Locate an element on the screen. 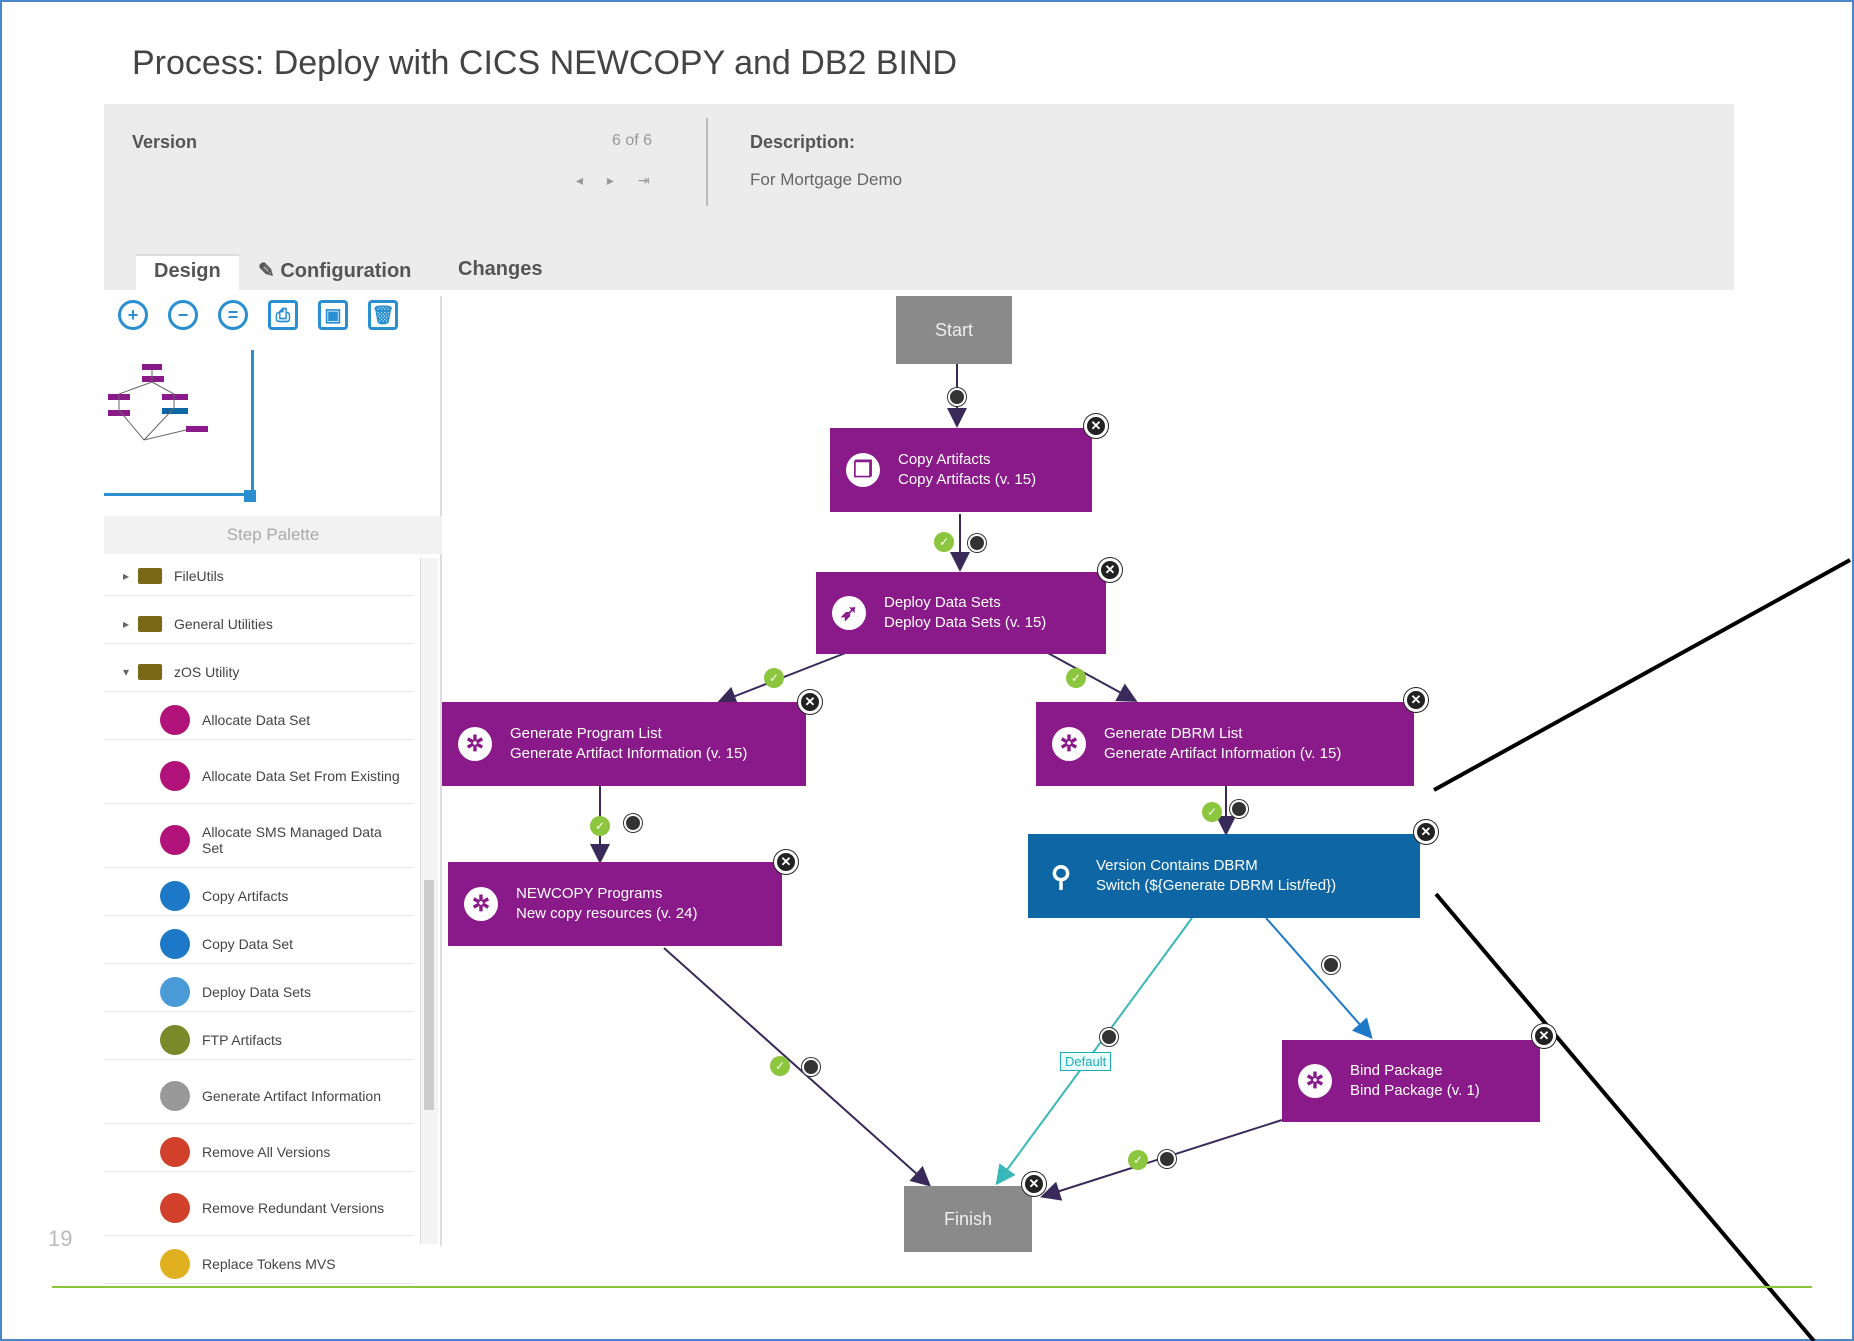 This screenshot has height=1341, width=1854. finish-node: Finish is located at coordinates (968, 1219).